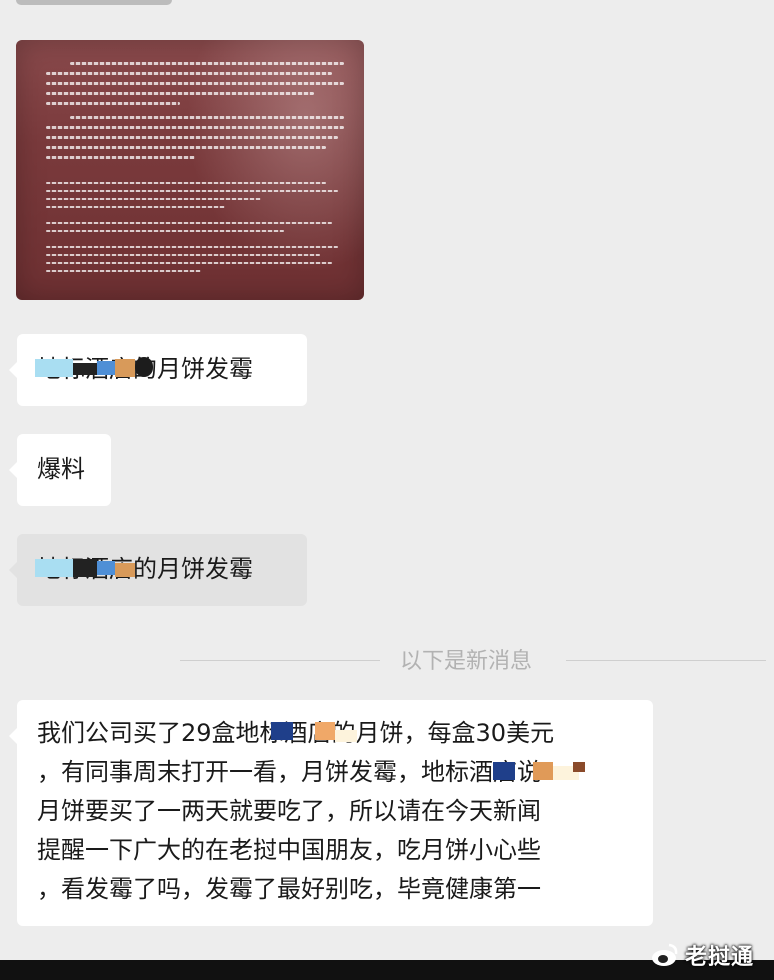 The width and height of the screenshot is (774, 980). Describe the element at coordinates (289, 889) in the screenshot. I see `message-line: ，看发霉了吗，发霉了最好别吃，毕竟健康第一` at that location.